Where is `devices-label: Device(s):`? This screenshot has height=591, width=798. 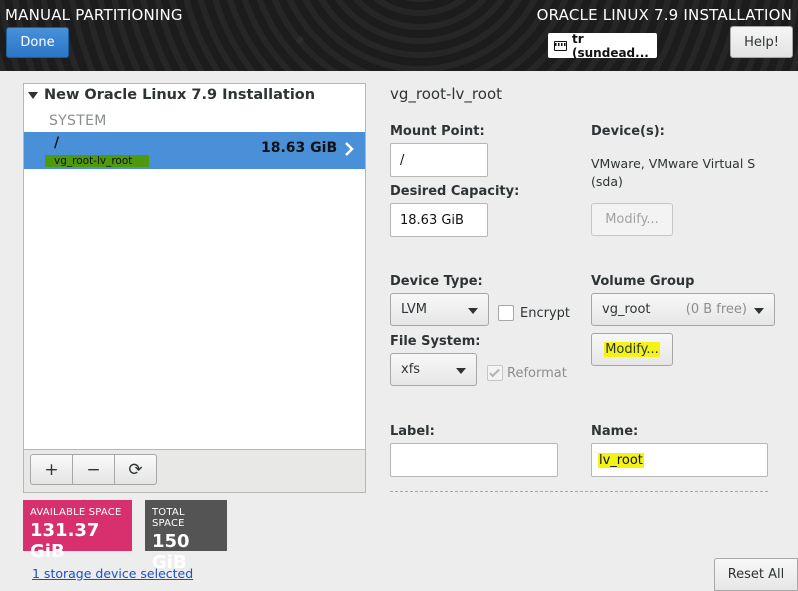 devices-label: Device(s): is located at coordinates (628, 131).